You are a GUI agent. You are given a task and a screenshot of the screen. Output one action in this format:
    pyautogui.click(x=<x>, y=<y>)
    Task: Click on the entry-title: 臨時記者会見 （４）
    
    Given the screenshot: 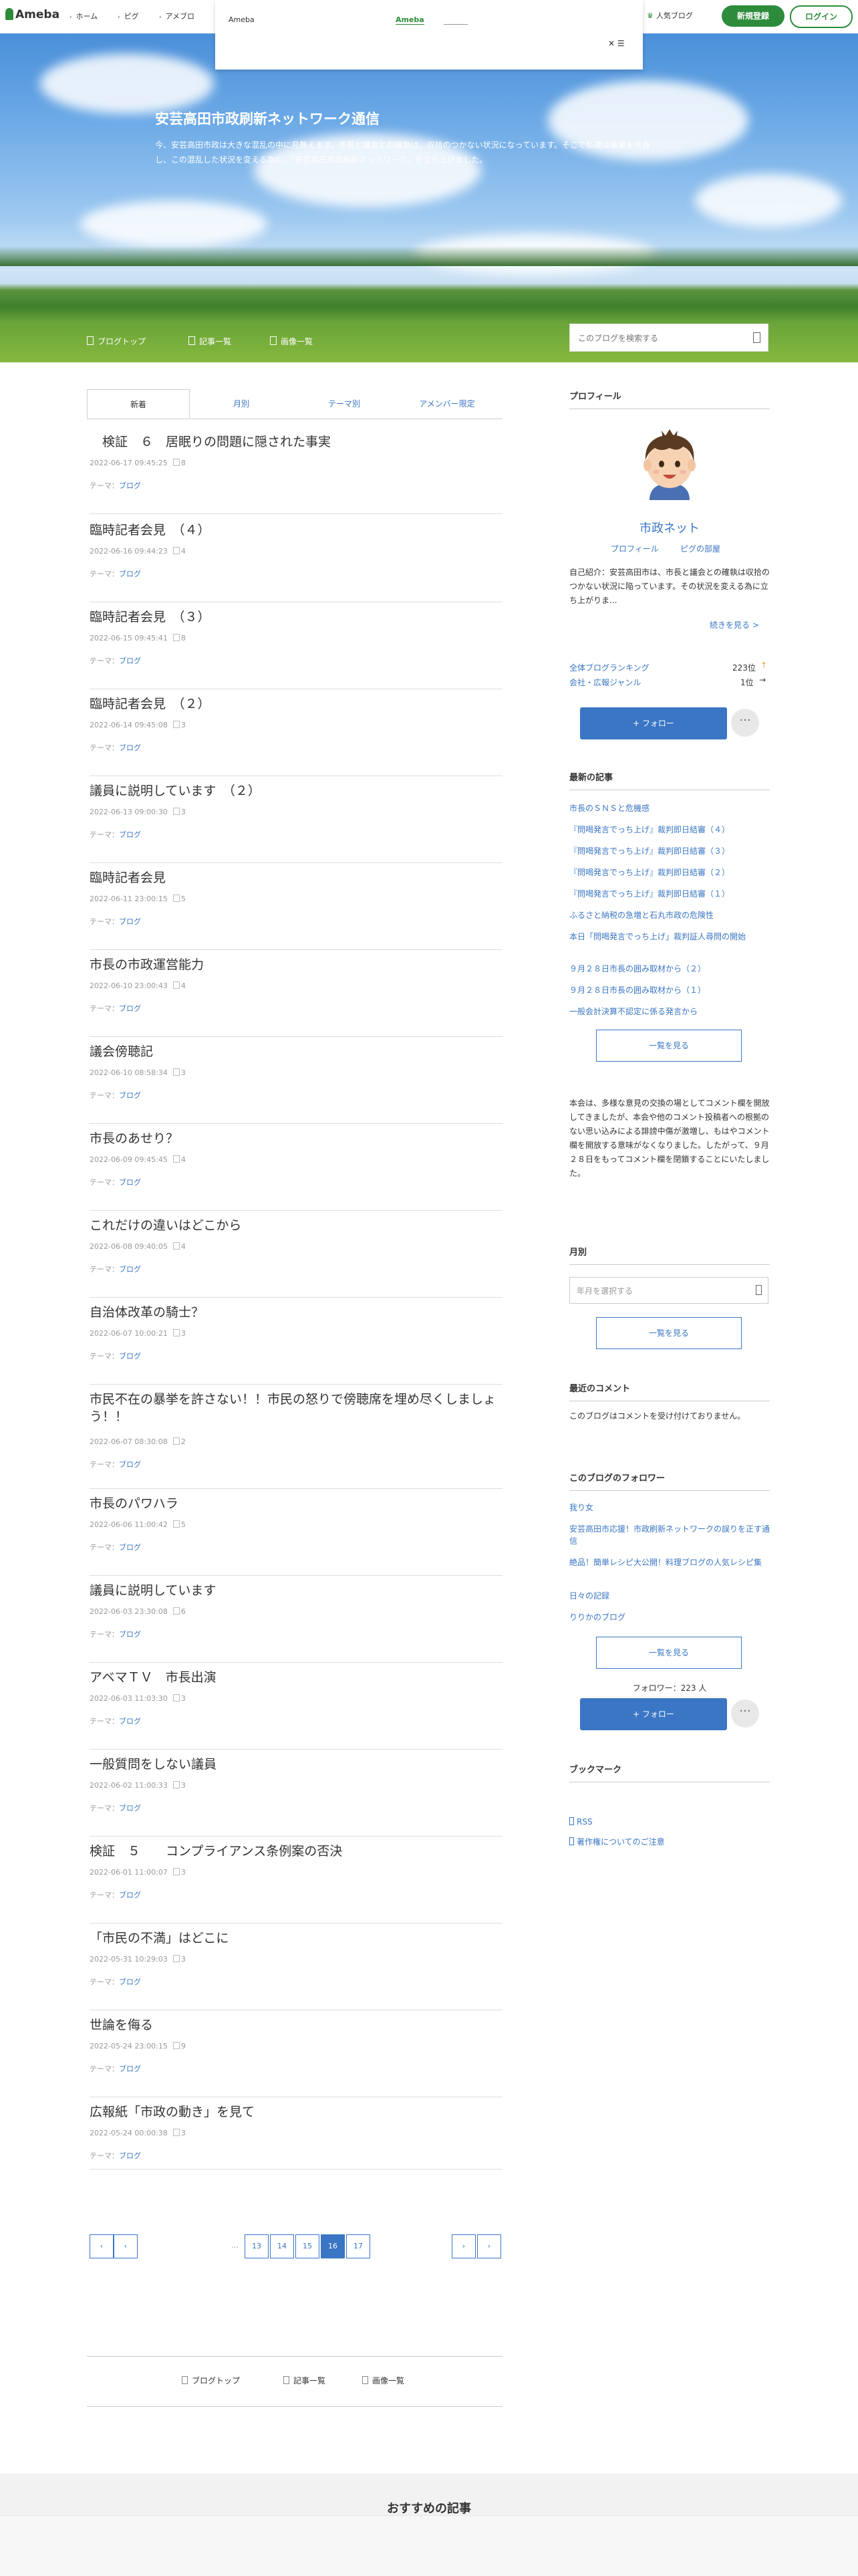 What is the action you would take?
    pyautogui.click(x=296, y=530)
    